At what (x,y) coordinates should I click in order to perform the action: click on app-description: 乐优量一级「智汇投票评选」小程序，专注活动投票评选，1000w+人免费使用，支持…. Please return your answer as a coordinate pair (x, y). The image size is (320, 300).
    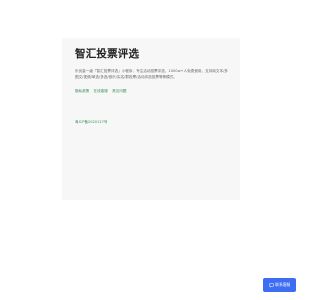
    Looking at the image, I should click on (151, 74).